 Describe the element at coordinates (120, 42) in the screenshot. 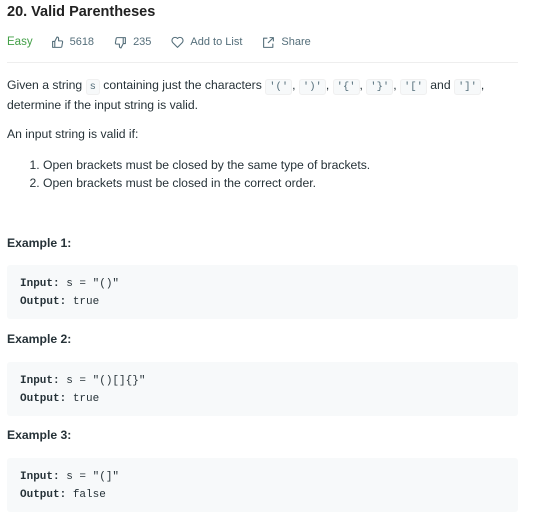

I see `thumbs-down-icon` at that location.